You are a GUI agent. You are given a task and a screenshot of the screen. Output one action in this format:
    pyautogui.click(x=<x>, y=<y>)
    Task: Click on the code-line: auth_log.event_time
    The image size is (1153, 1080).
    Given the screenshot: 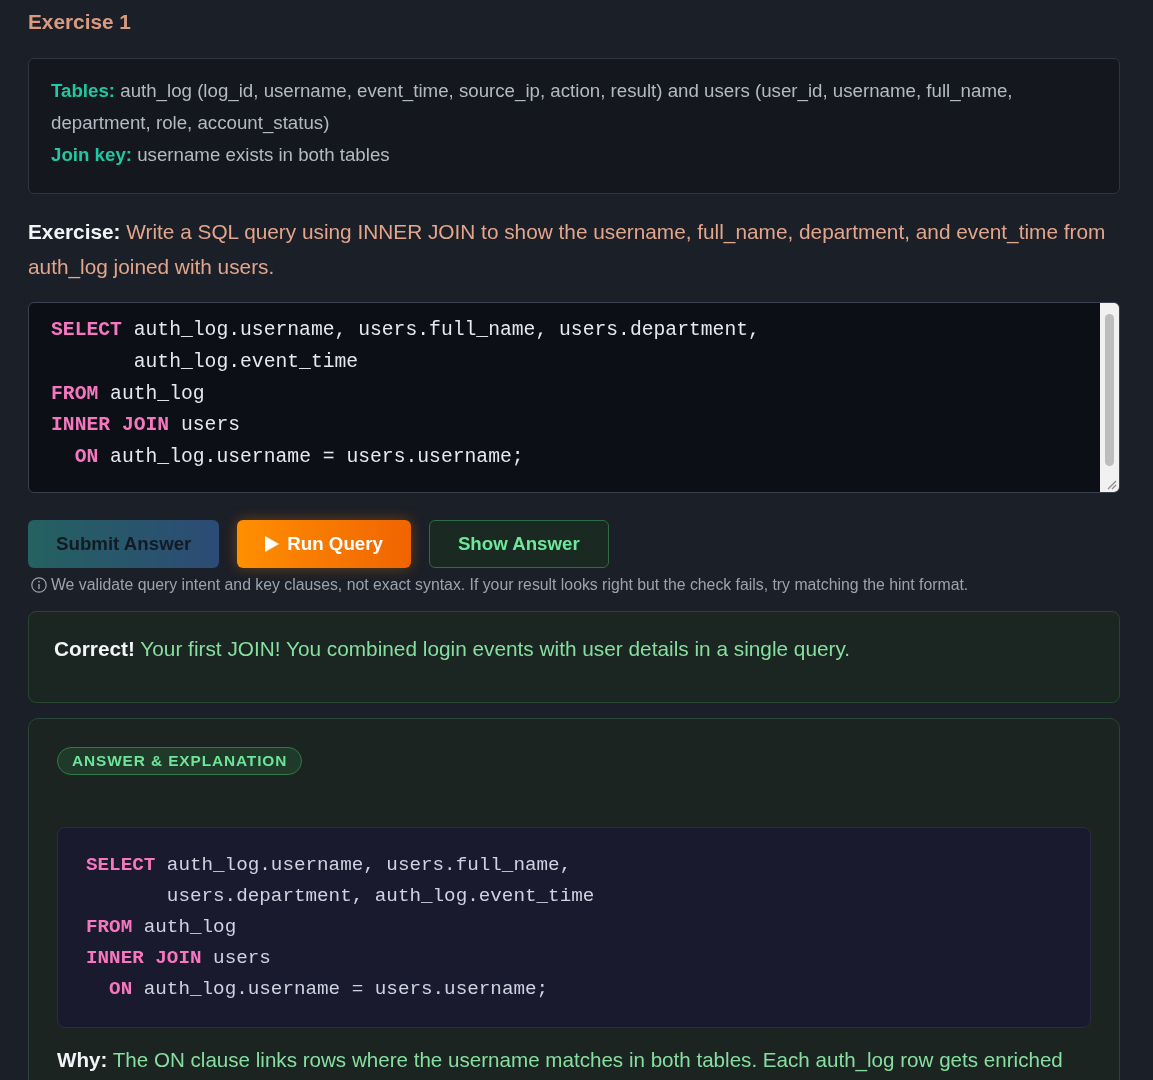 What is the action you would take?
    pyautogui.click(x=245, y=362)
    